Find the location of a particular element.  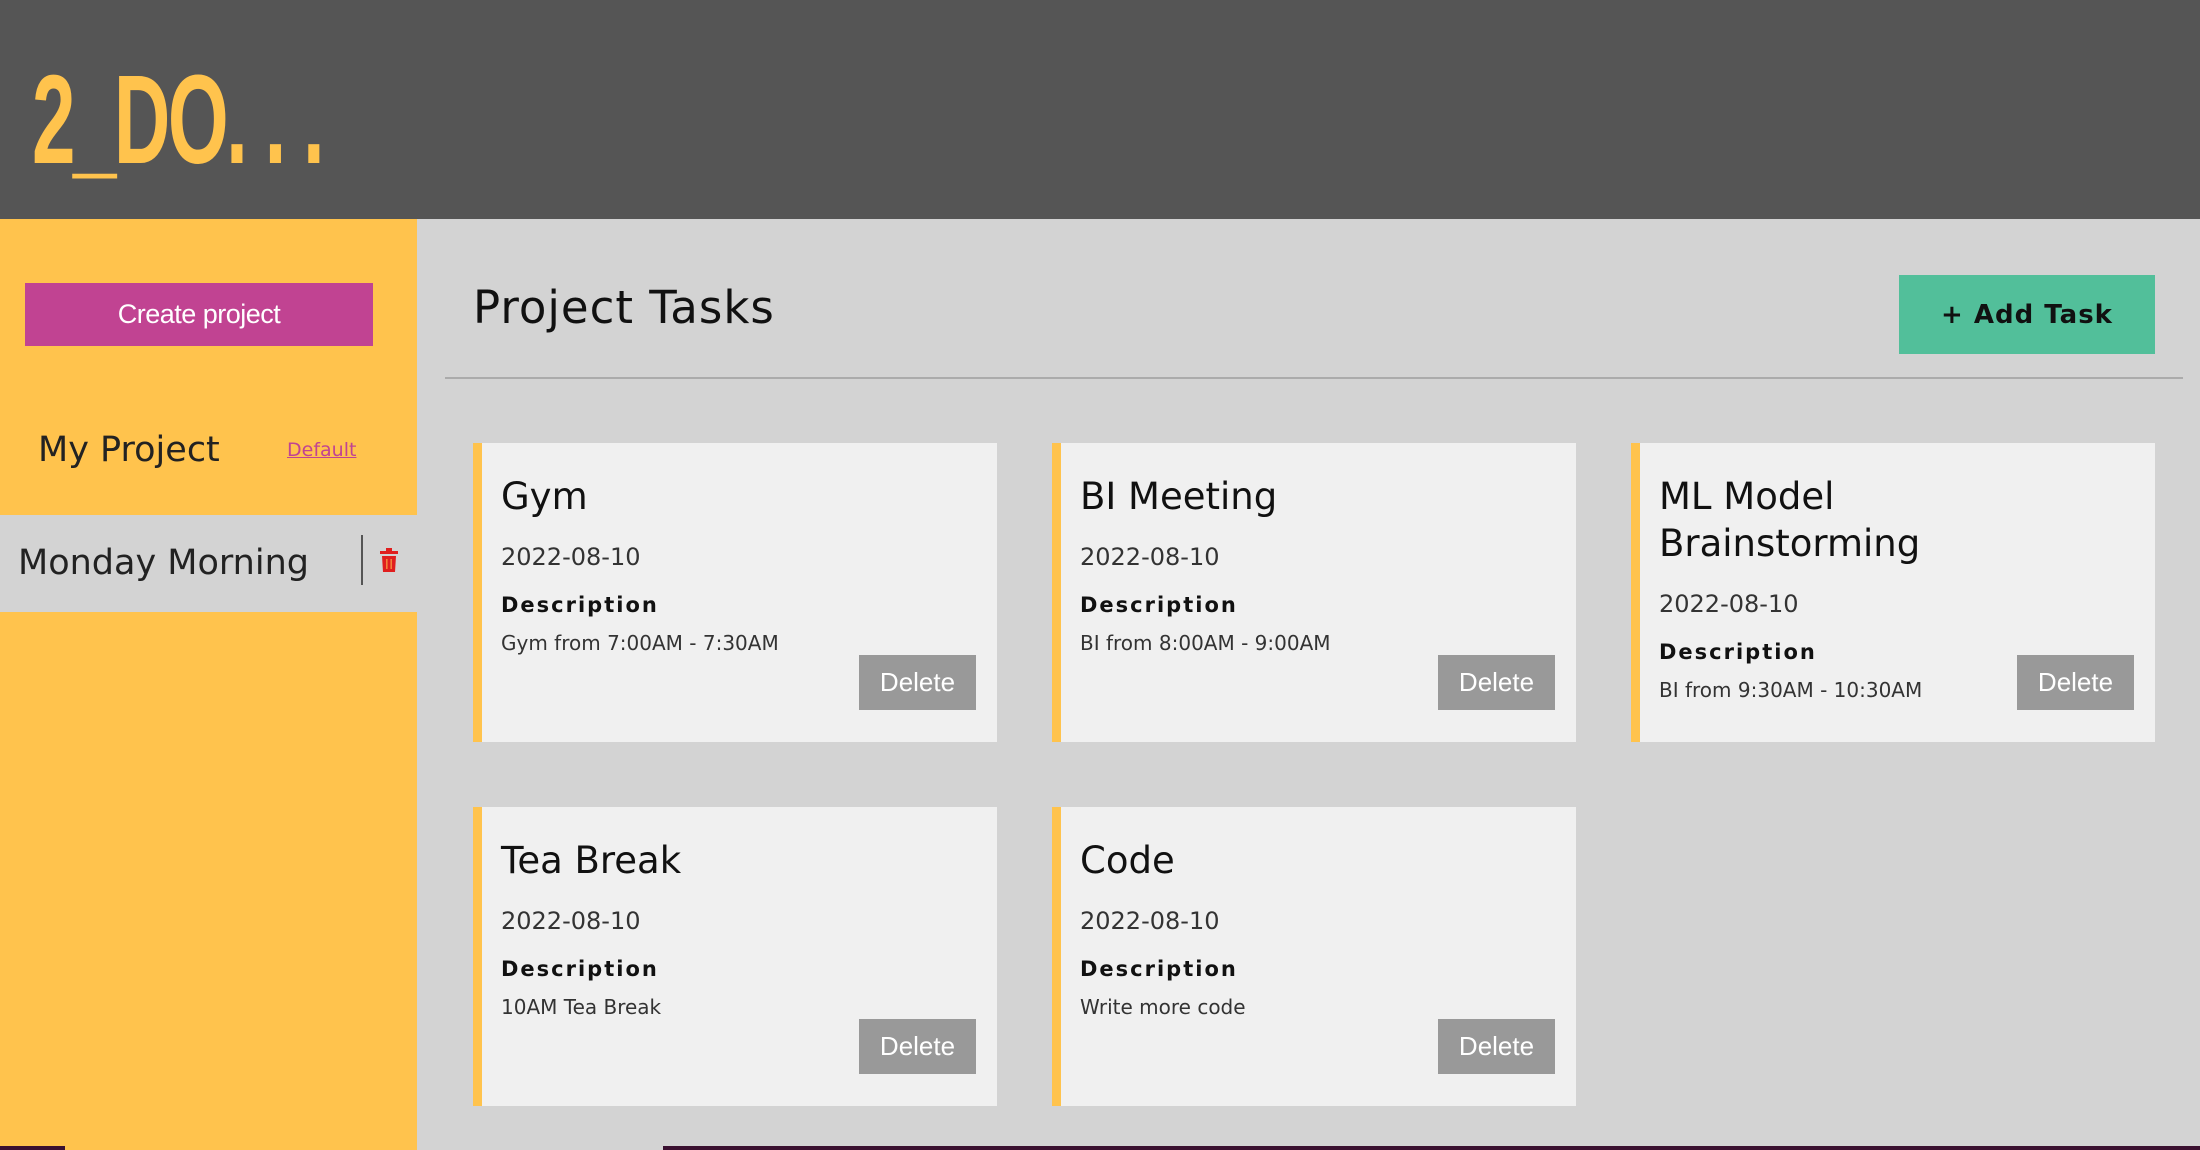

project-name: Monday Morning is located at coordinates (163, 563).